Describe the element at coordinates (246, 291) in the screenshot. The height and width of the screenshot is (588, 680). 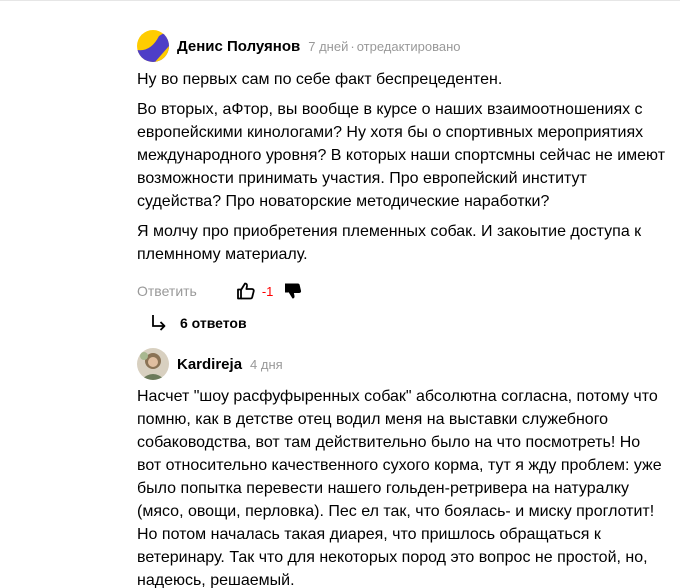
I see `thumbs-up-icon` at that location.